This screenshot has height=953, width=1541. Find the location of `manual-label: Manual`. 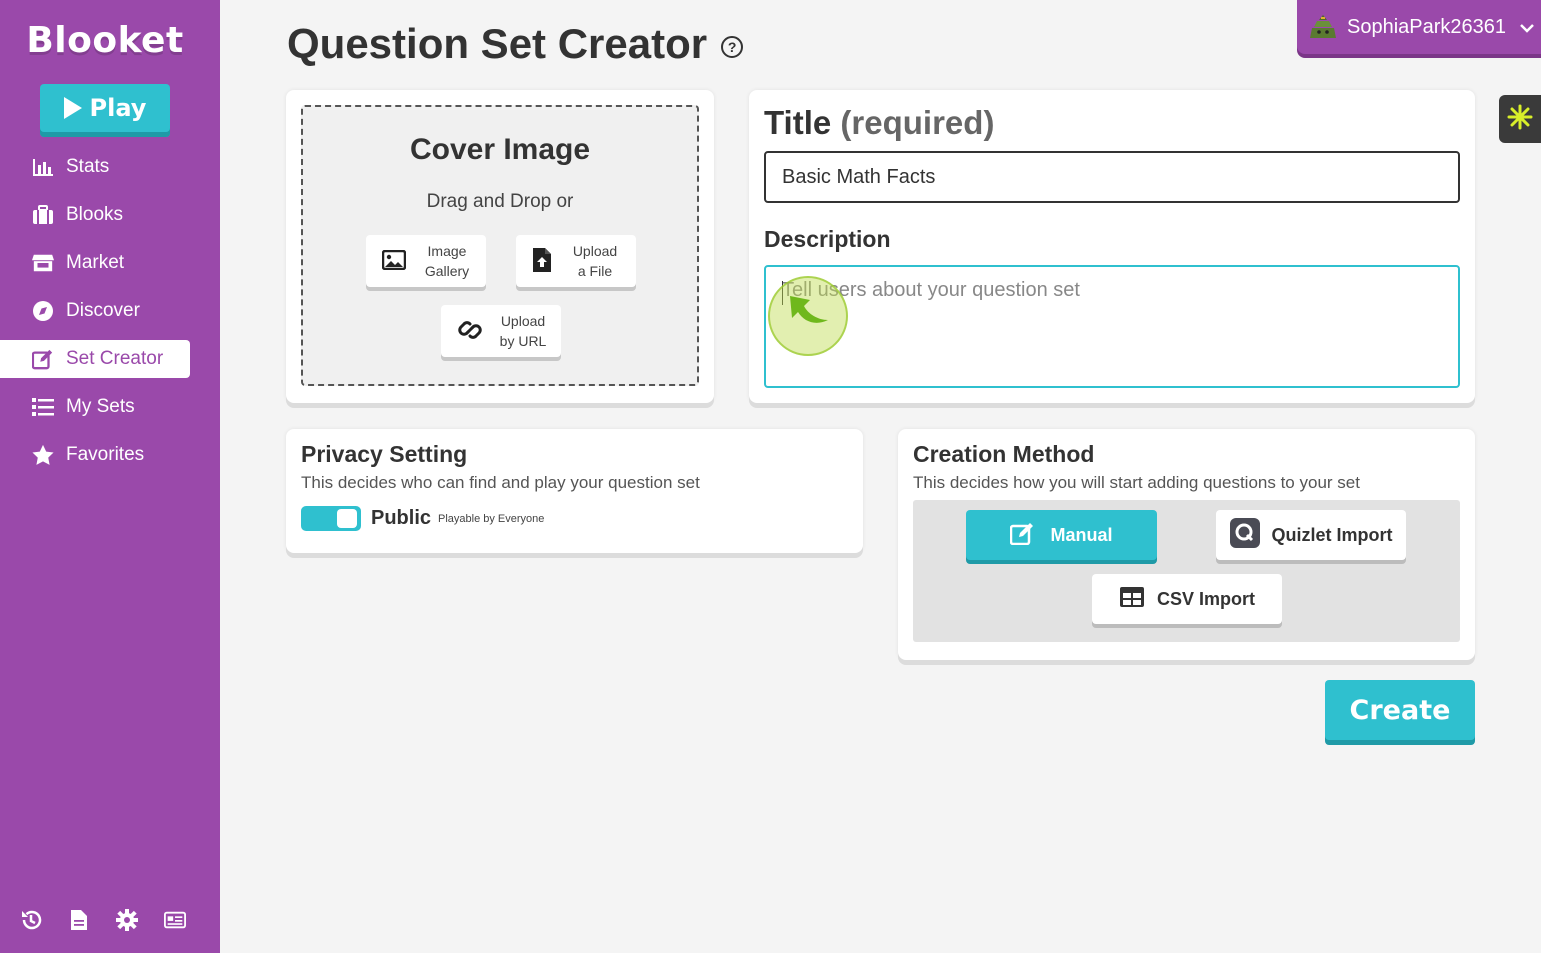

manual-label: Manual is located at coordinates (1081, 534).